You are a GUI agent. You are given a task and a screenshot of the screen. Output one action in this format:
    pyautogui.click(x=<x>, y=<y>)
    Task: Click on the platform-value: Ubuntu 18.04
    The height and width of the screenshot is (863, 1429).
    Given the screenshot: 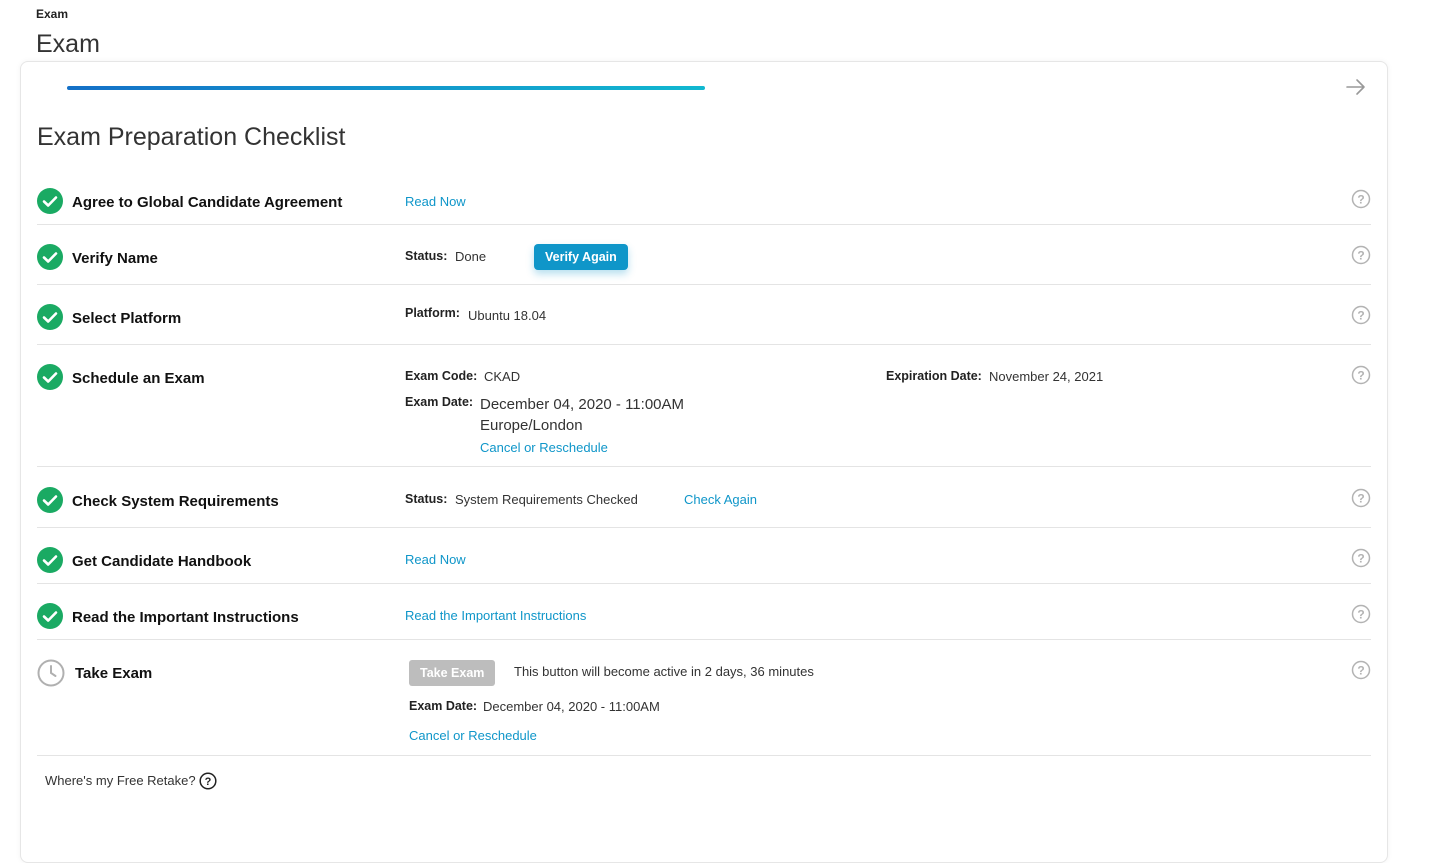 What is the action you would take?
    pyautogui.click(x=507, y=315)
    